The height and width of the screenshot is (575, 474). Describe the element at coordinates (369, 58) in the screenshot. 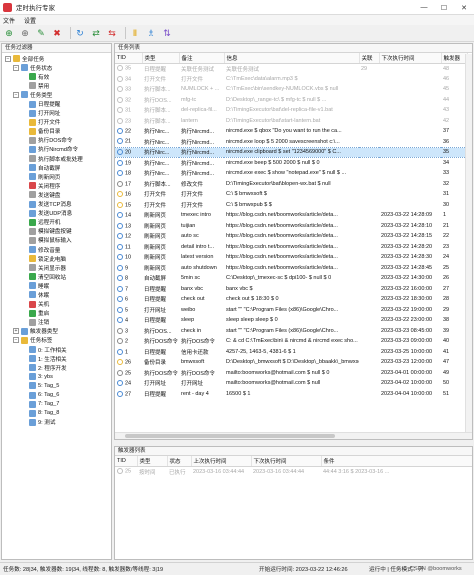

I see `col-related: 关联` at that location.